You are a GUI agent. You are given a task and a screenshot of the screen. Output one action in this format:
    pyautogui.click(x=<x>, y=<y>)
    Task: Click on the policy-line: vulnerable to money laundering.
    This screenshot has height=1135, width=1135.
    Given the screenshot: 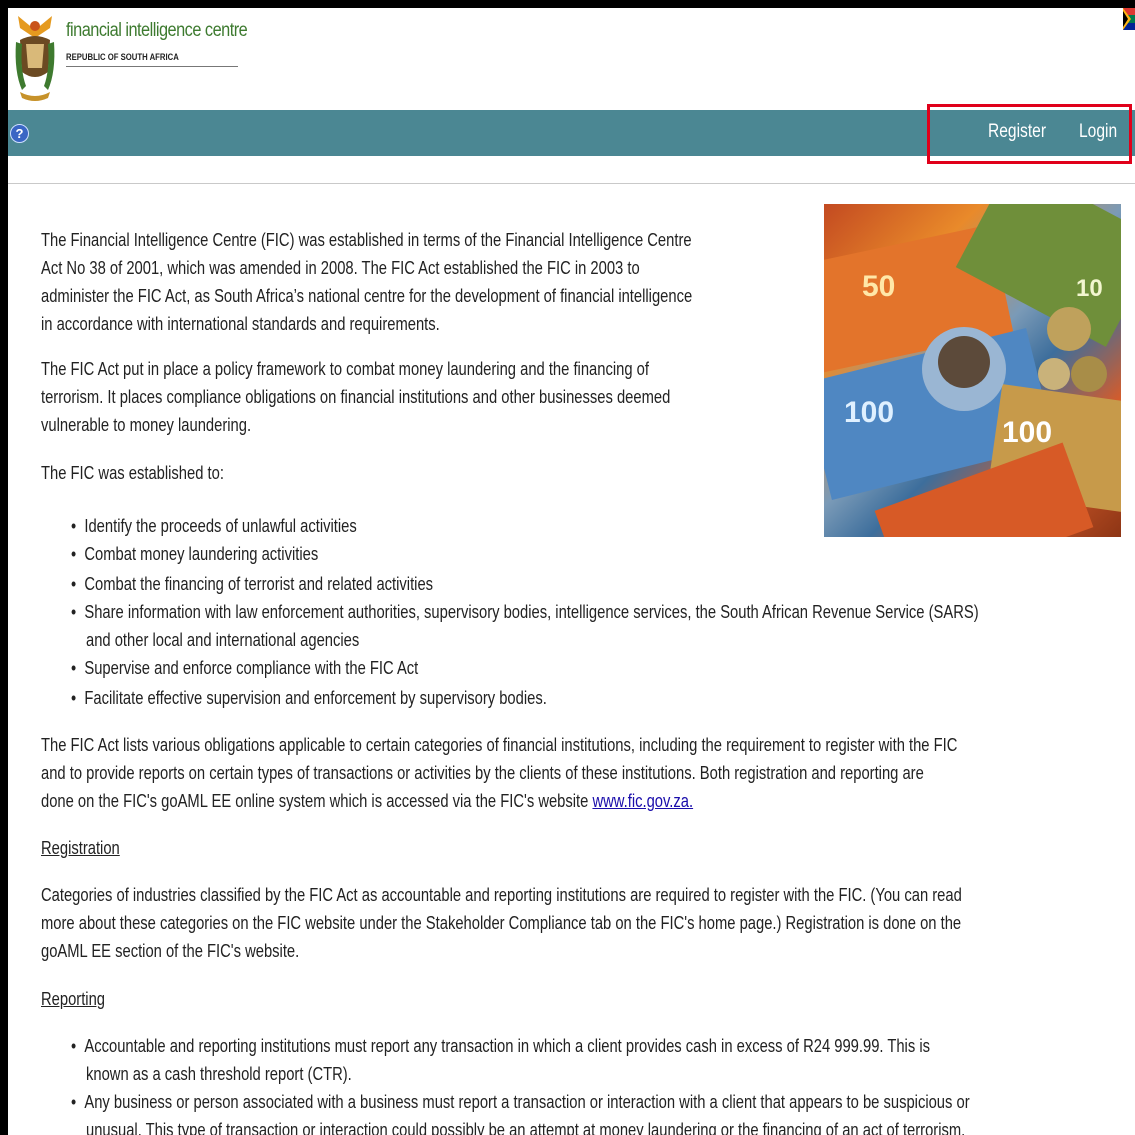 What is the action you would take?
    pyautogui.click(x=146, y=425)
    